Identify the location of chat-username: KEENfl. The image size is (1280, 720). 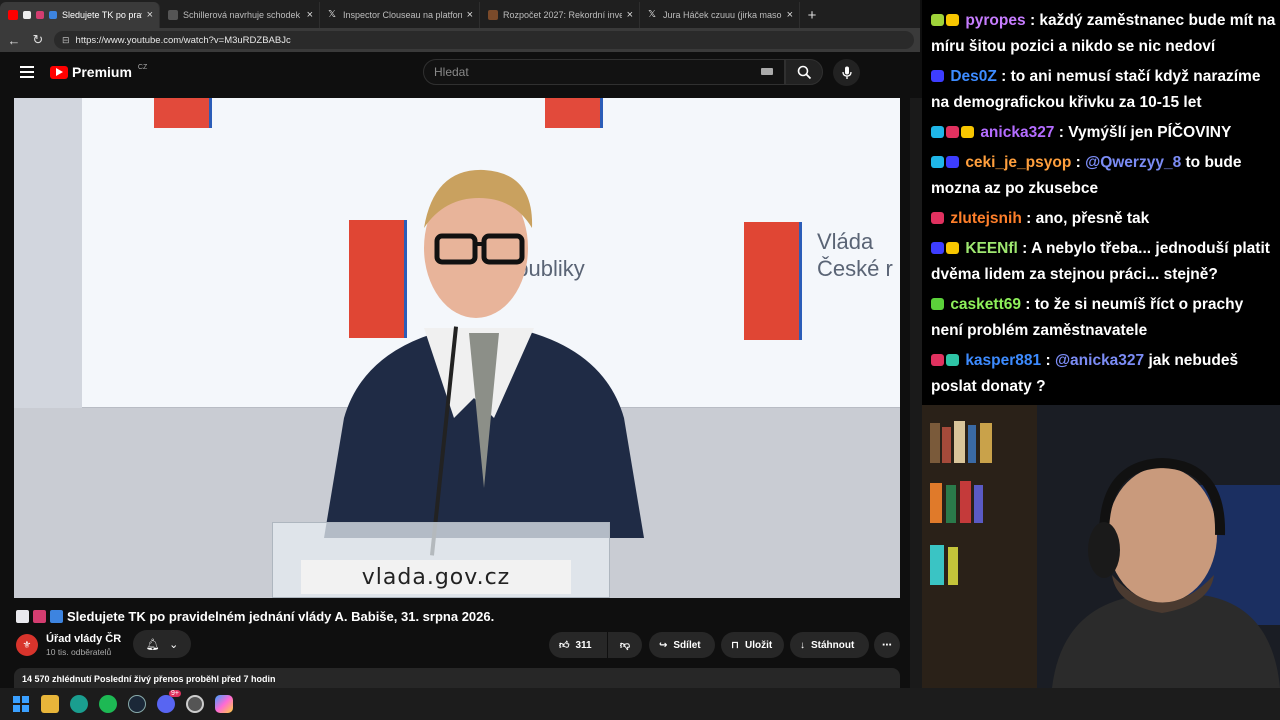
(991, 248).